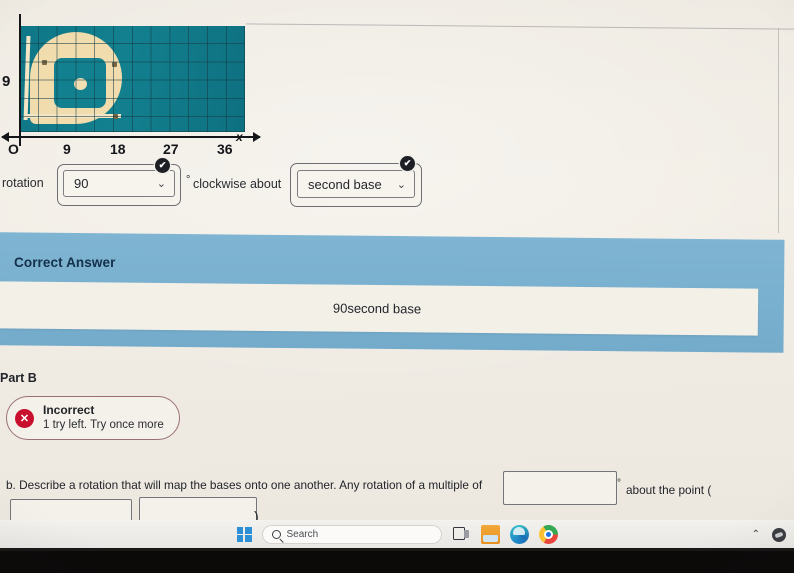 This screenshot has width=794, height=573. Describe the element at coordinates (276, 534) in the screenshot. I see `search-icon` at that location.